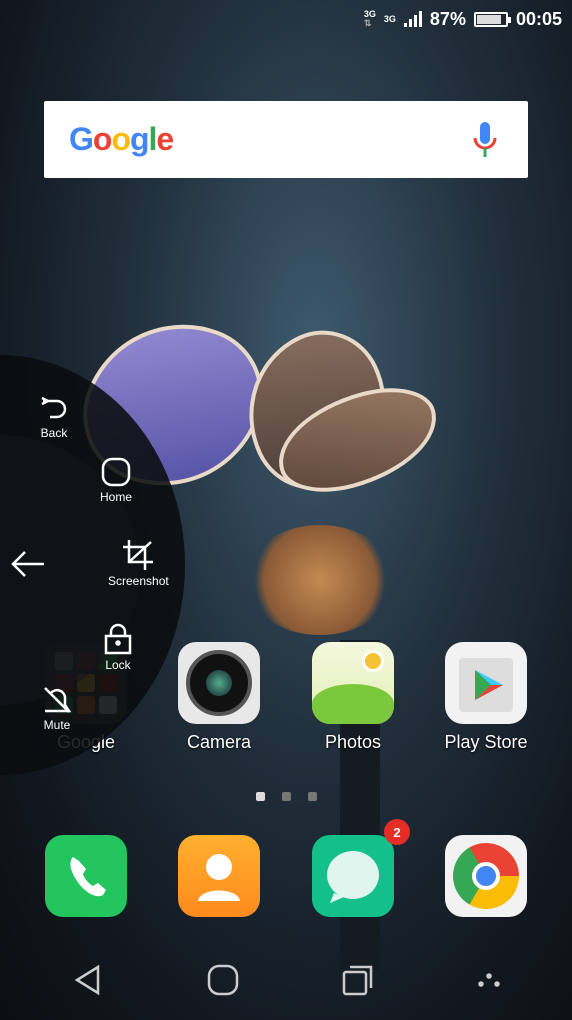  What do you see at coordinates (138, 555) in the screenshot?
I see `crop-icon` at bounding box center [138, 555].